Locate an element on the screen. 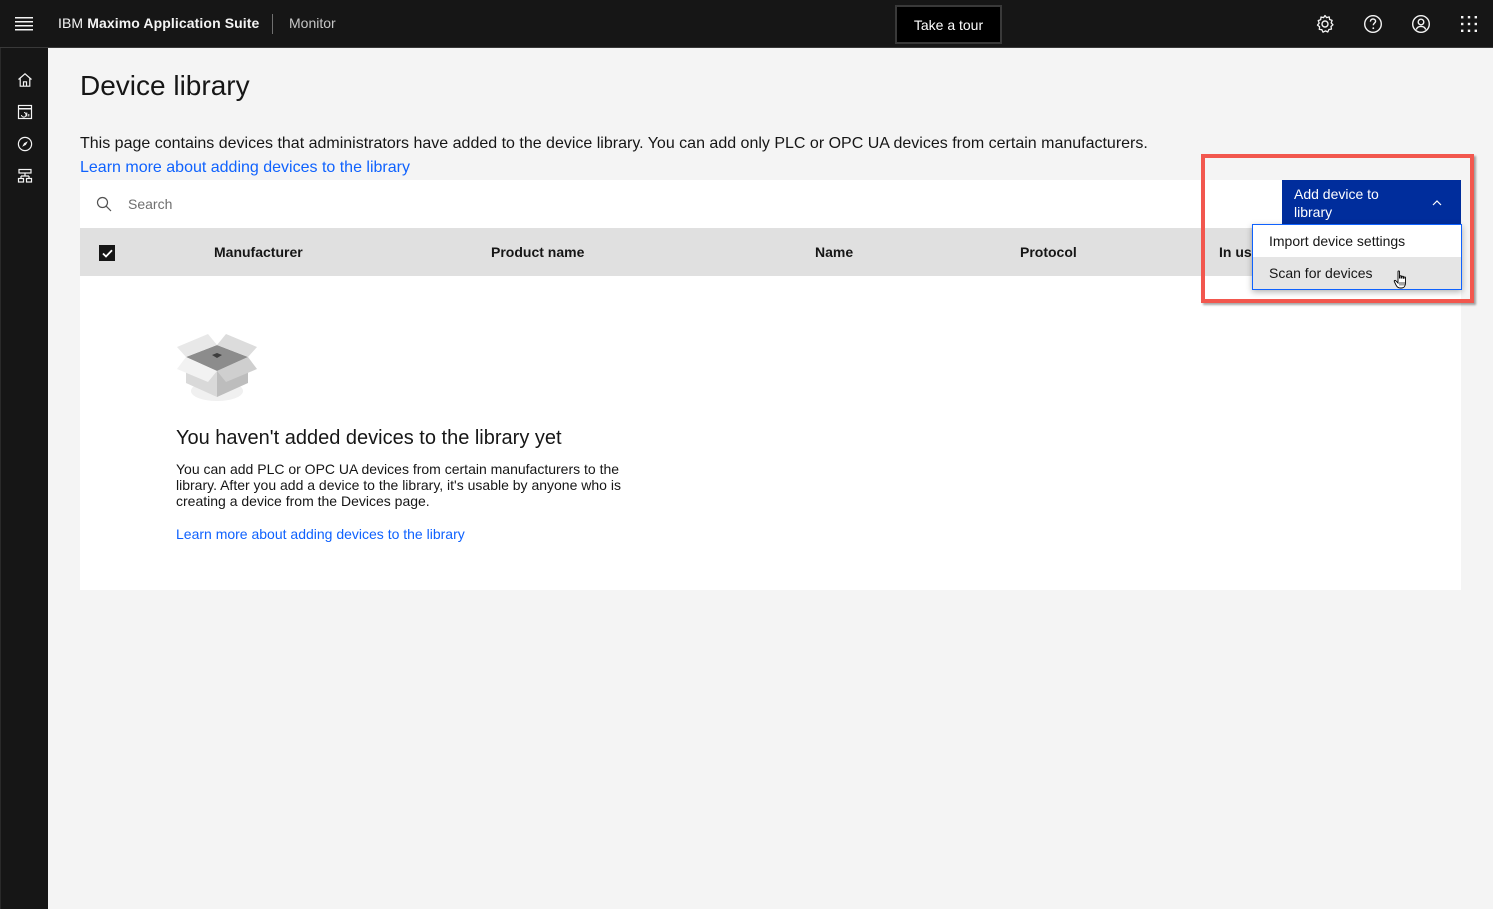 The width and height of the screenshot is (1493, 909). help-button is located at coordinates (1373, 24).